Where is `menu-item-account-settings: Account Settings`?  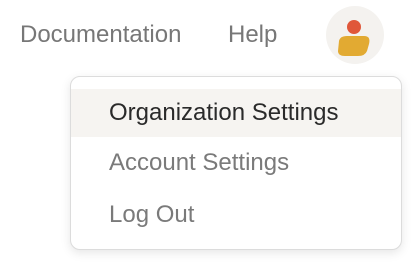 menu-item-account-settings: Account Settings is located at coordinates (236, 163).